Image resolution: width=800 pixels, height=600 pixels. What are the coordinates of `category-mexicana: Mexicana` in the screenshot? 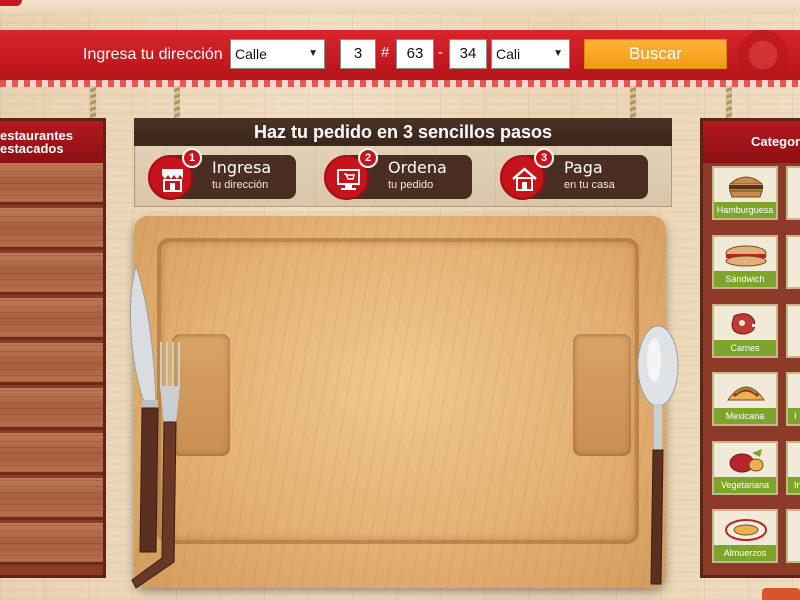 It's located at (745, 399).